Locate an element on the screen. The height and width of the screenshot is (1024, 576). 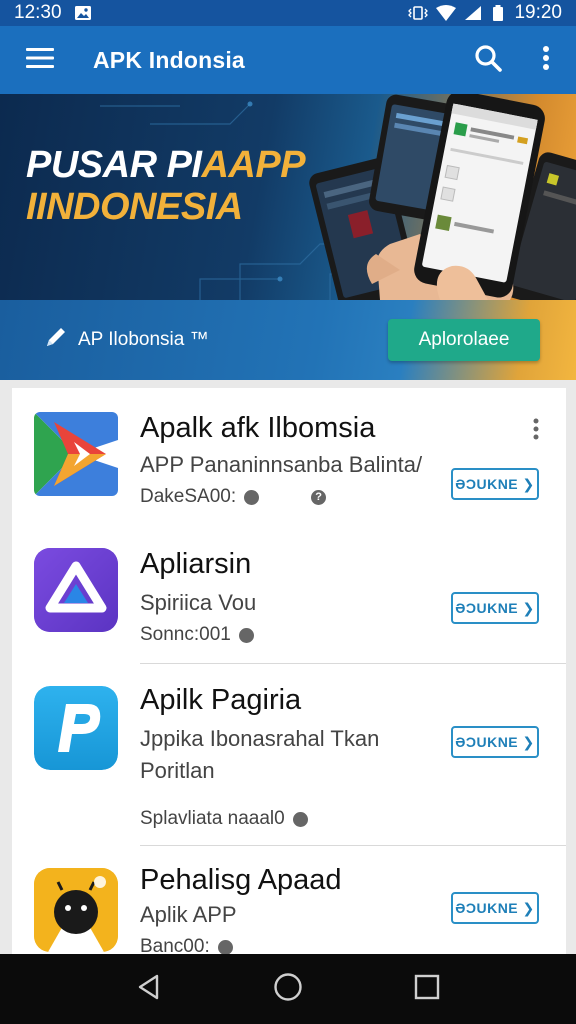
menu-icon is located at coordinates (40, 60).